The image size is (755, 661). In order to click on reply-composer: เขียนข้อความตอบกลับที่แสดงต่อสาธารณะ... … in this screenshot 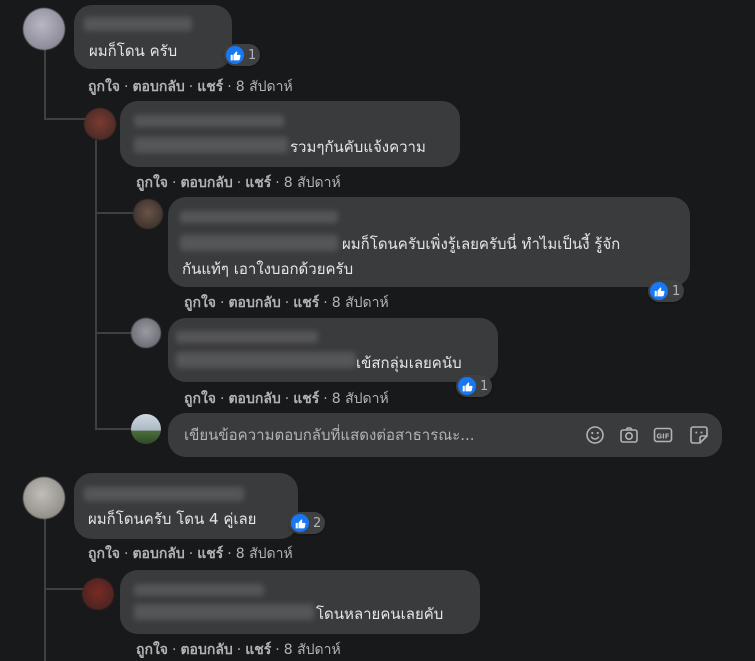, I will do `click(445, 435)`.